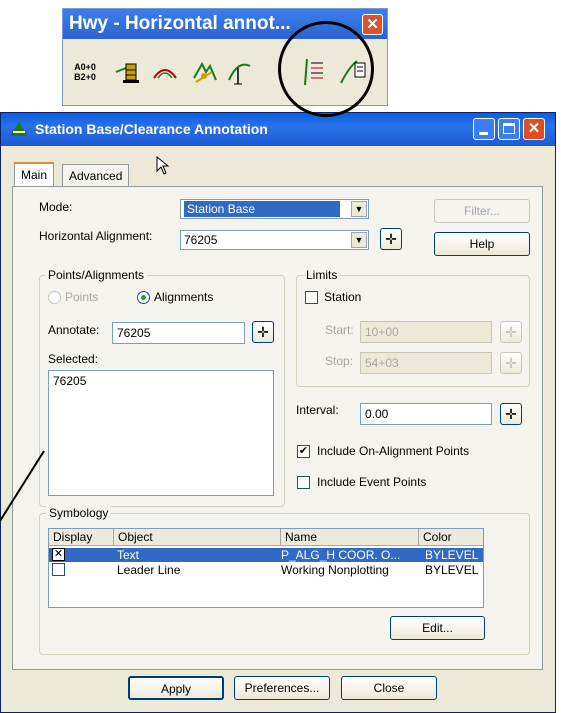  I want to click on include-event-label: Include Event Points, so click(372, 482).